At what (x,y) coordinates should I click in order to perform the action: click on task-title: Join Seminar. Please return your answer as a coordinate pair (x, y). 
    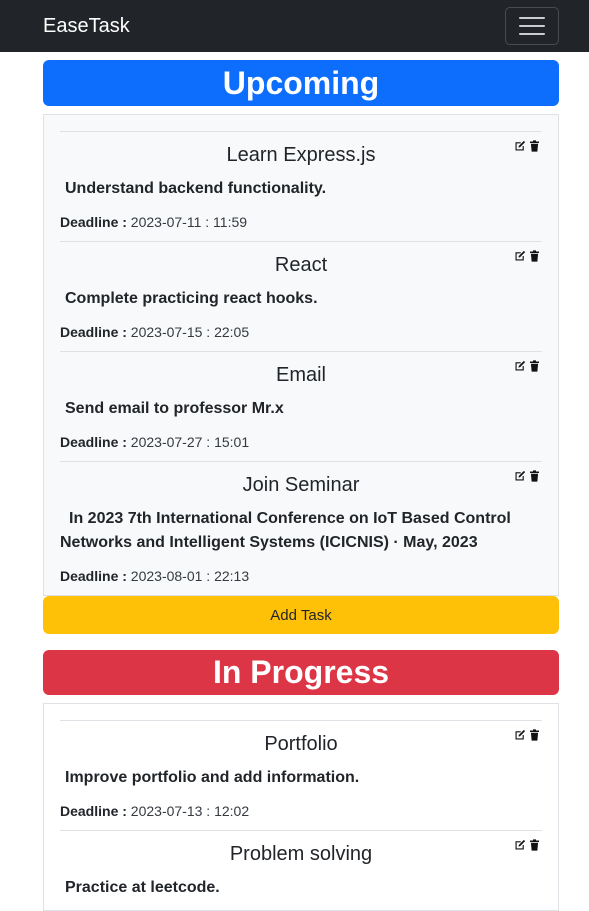
    Looking at the image, I should click on (301, 485).